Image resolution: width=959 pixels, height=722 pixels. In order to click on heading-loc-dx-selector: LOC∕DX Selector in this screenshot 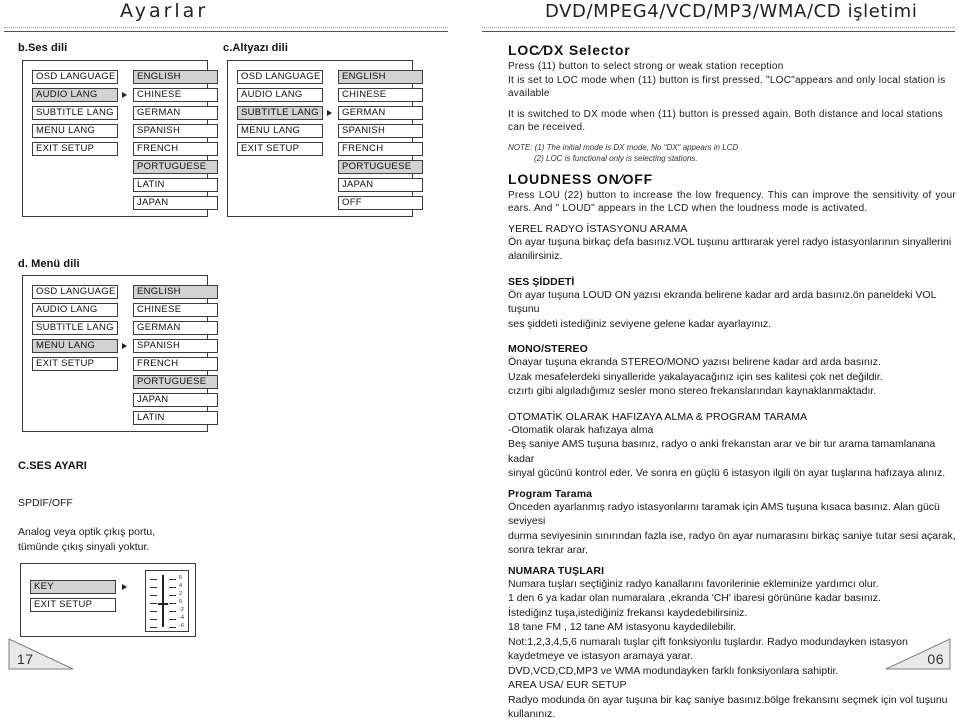, I will do `click(569, 50)`.